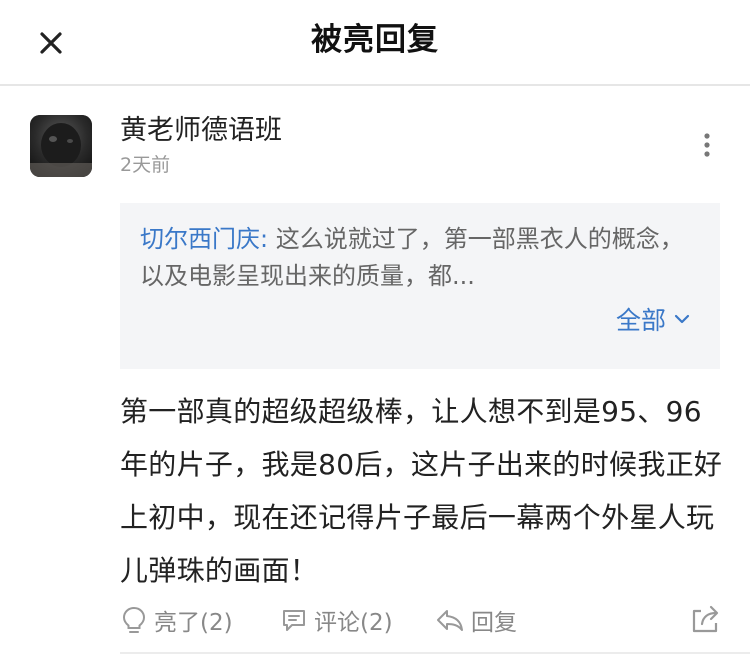 This screenshot has width=750, height=656. Describe the element at coordinates (294, 620) in the screenshot. I see `comment-icon` at that location.